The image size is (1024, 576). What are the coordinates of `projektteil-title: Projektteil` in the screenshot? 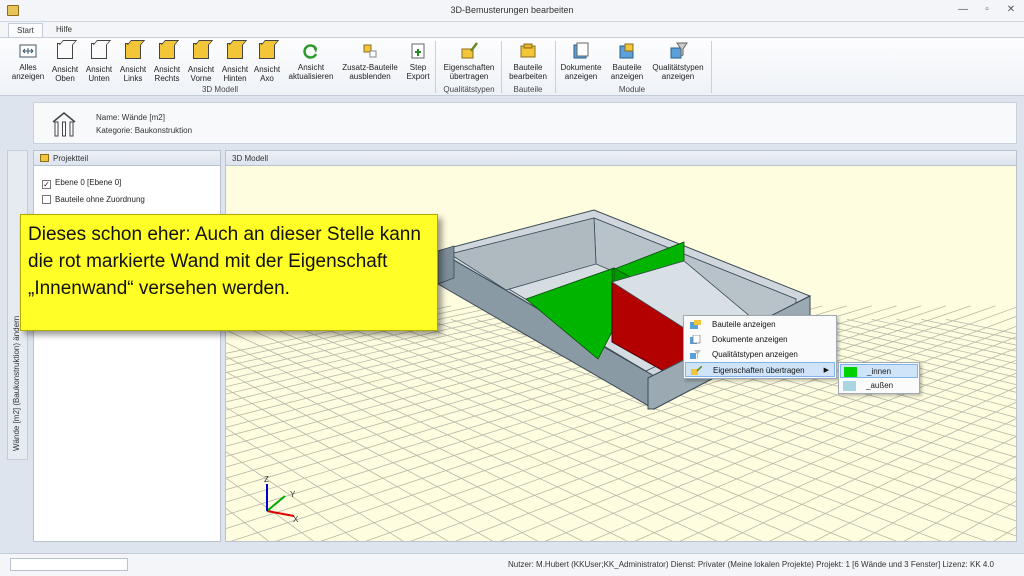 It's located at (71, 158).